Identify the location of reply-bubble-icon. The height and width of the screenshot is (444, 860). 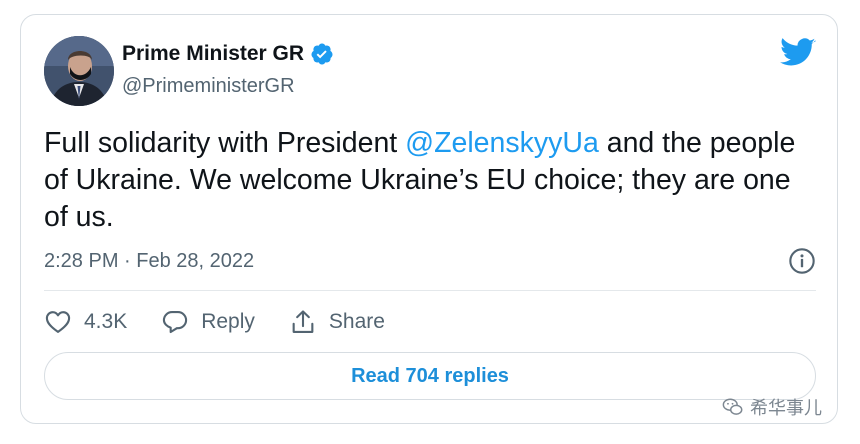
(175, 322).